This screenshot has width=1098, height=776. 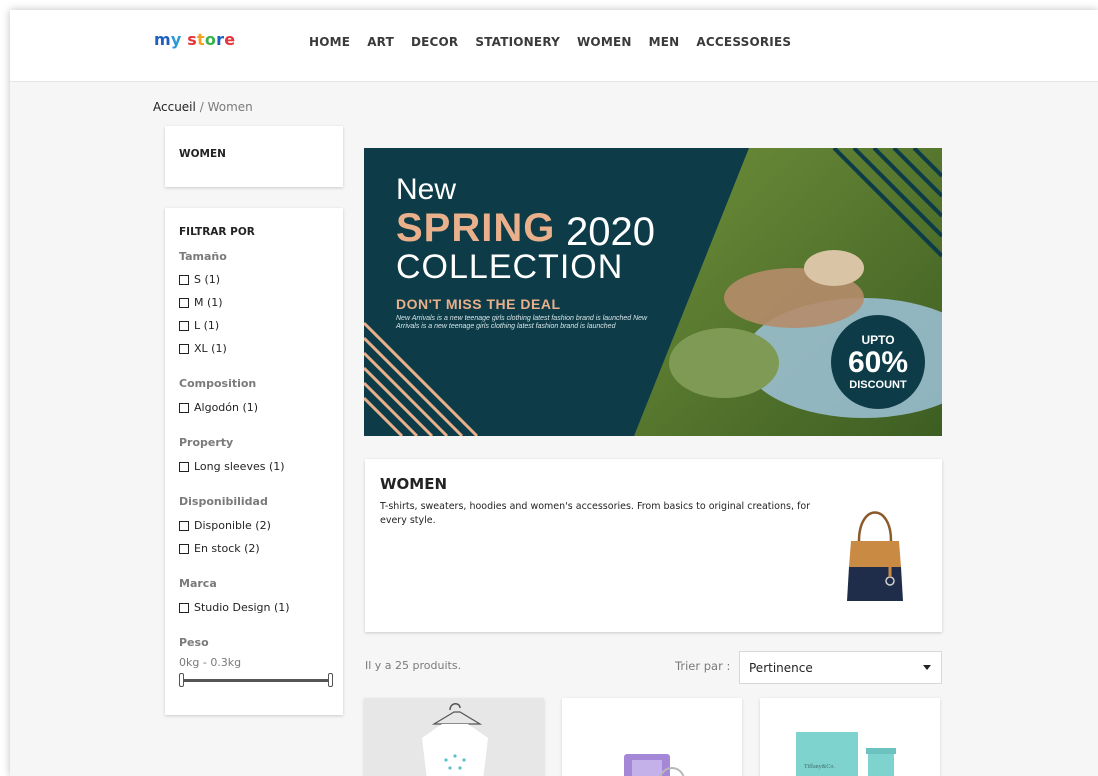 I want to click on filter-option: L (1), so click(x=199, y=325).